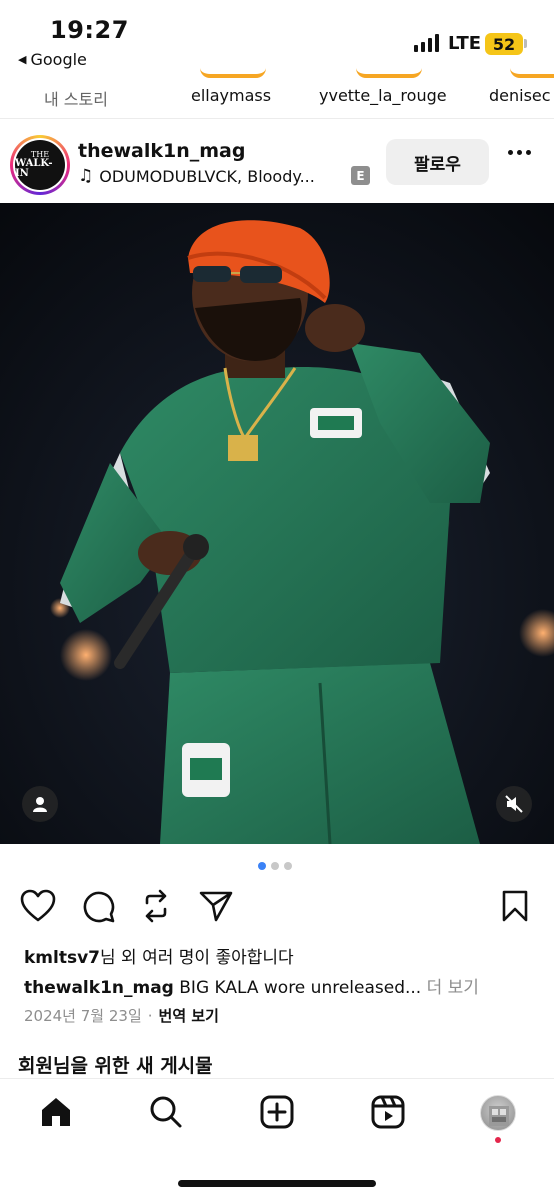 This screenshot has height=1200, width=554. I want to click on story-item-my-story: 내 스토리, so click(76, 98).